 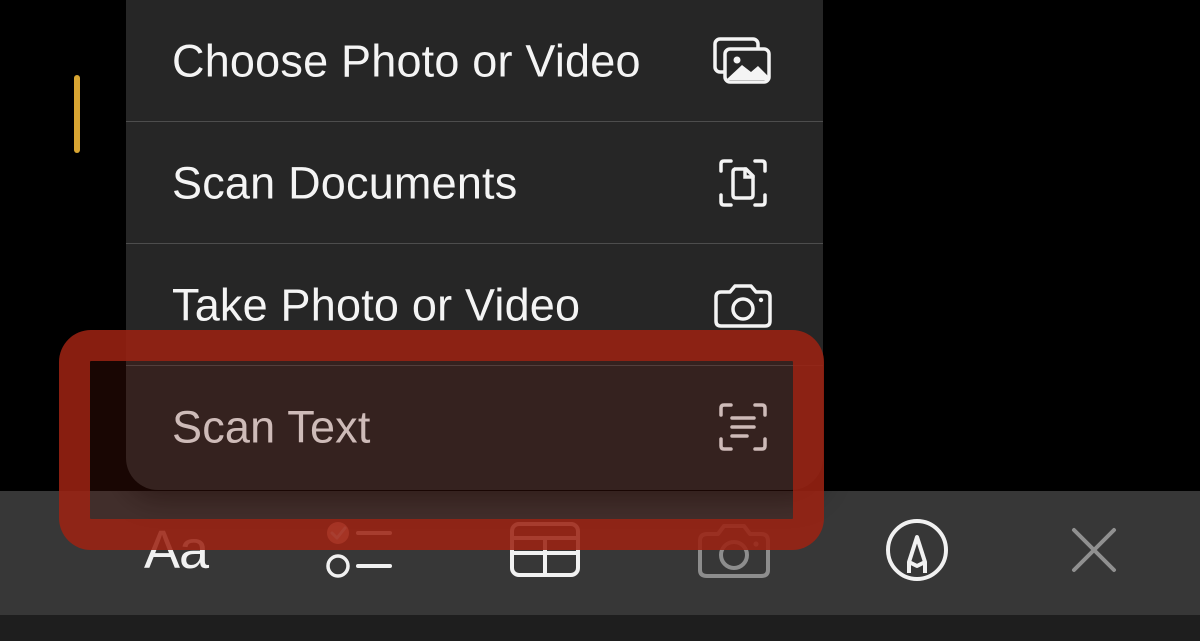 I want to click on text-scan-icon, so click(x=743, y=427).